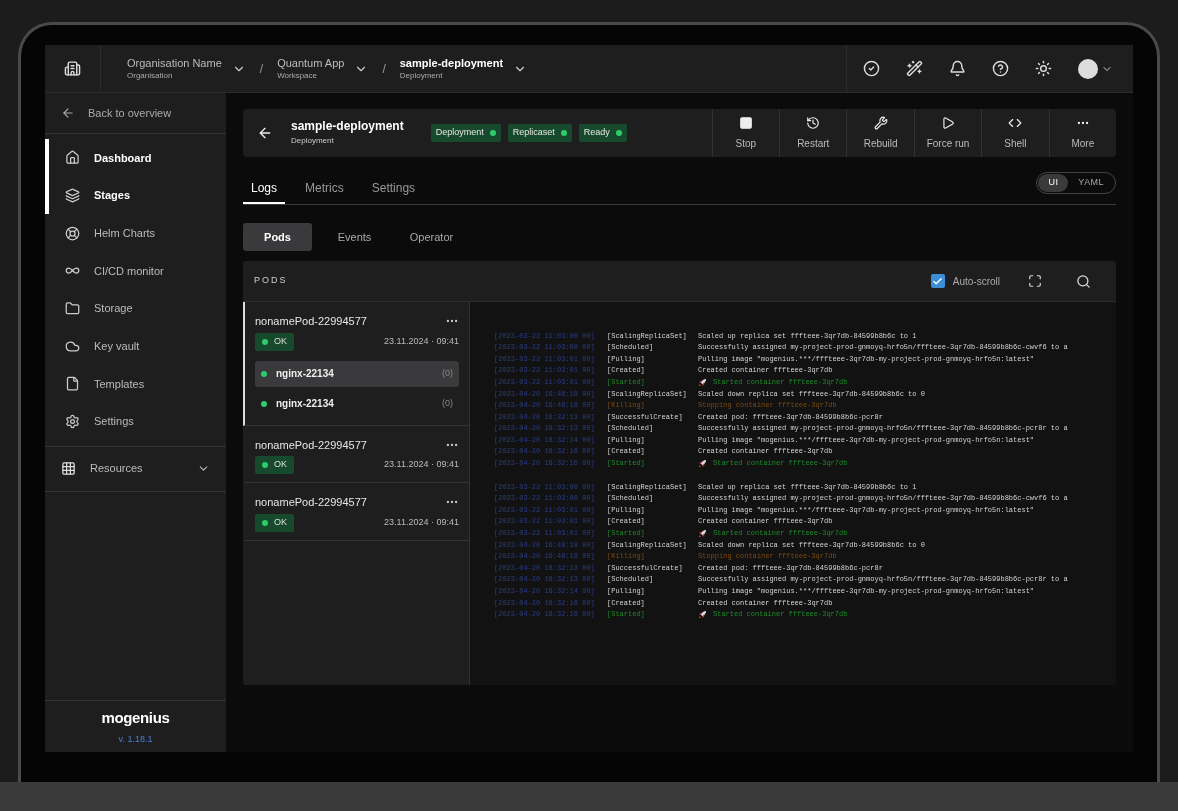 The height and width of the screenshot is (811, 1178). I want to click on building-icon, so click(72, 68).